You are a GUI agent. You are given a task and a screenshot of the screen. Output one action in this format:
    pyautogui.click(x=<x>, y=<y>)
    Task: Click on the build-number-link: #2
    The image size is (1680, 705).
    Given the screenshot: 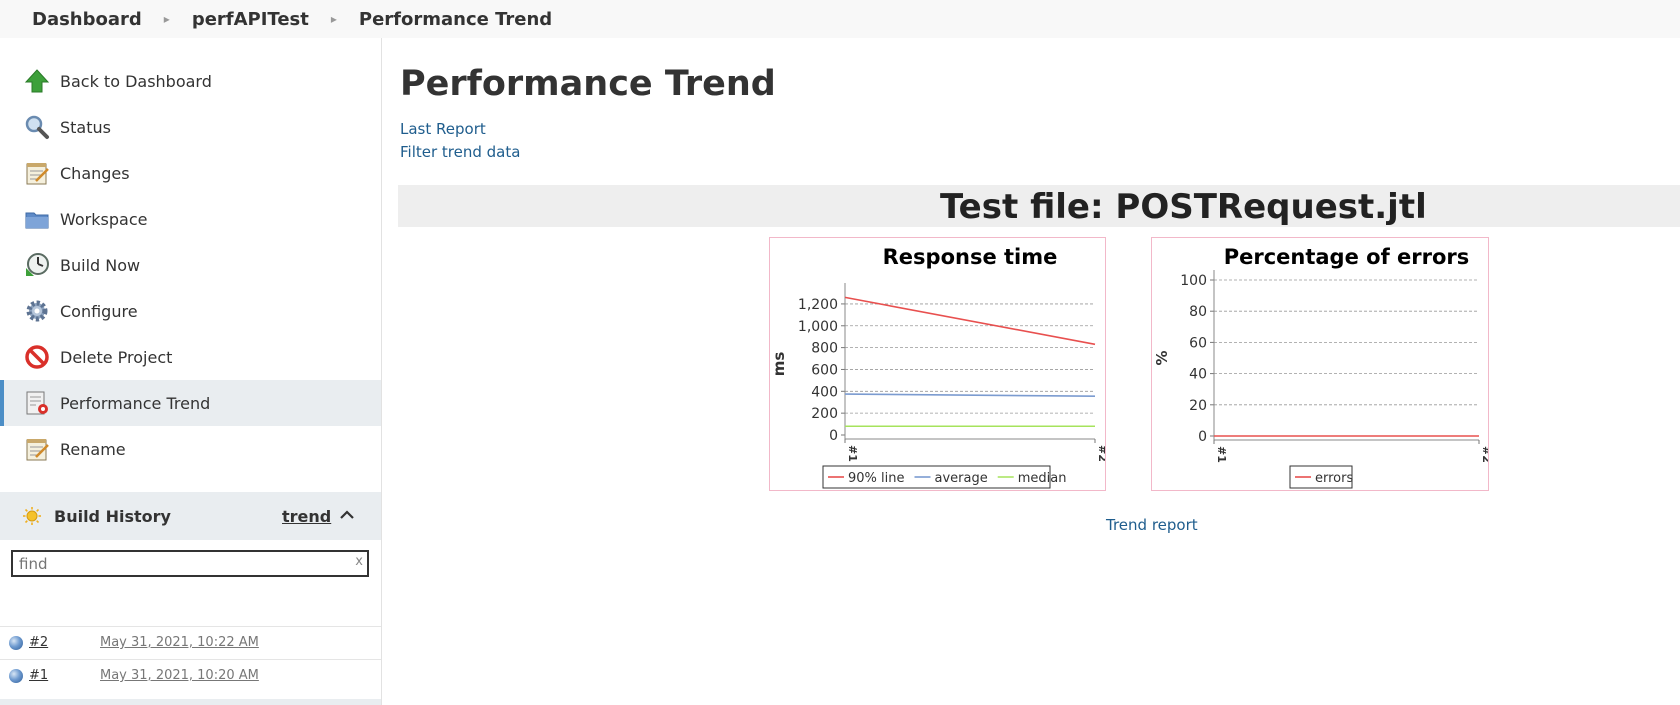 What is the action you would take?
    pyautogui.click(x=38, y=642)
    